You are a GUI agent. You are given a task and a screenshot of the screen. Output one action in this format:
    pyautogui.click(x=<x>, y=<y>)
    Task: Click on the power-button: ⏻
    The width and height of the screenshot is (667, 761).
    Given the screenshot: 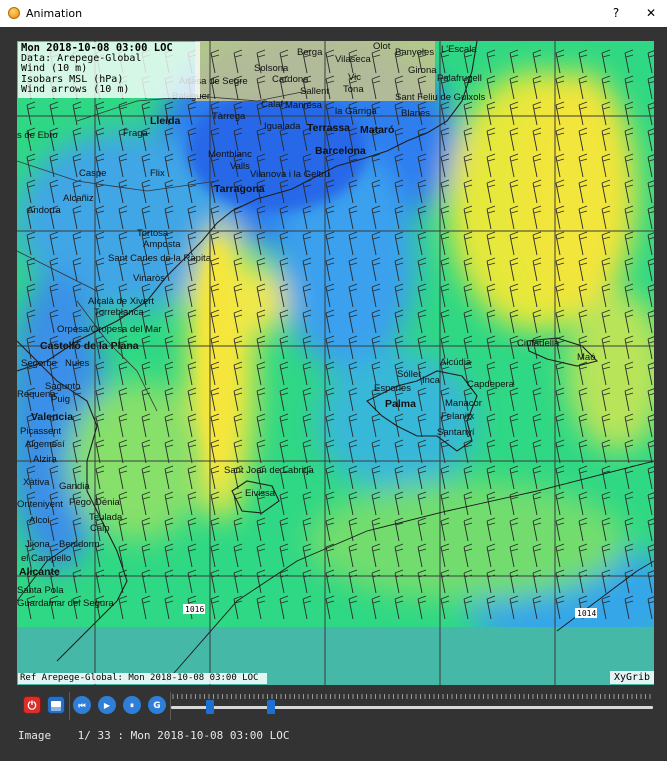 What is the action you would take?
    pyautogui.click(x=32, y=705)
    